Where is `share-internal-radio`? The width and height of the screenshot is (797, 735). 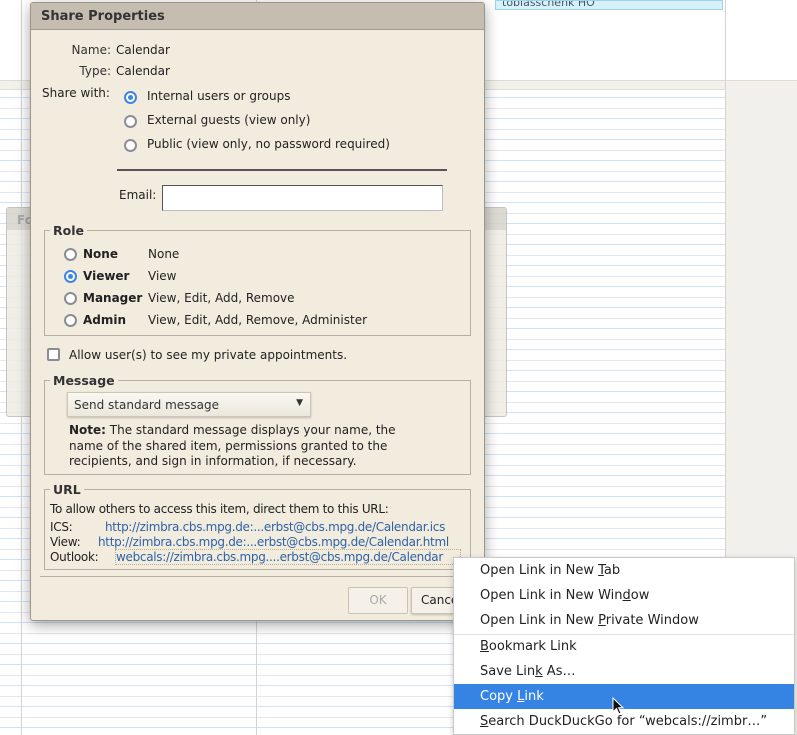
share-internal-radio is located at coordinates (130, 97).